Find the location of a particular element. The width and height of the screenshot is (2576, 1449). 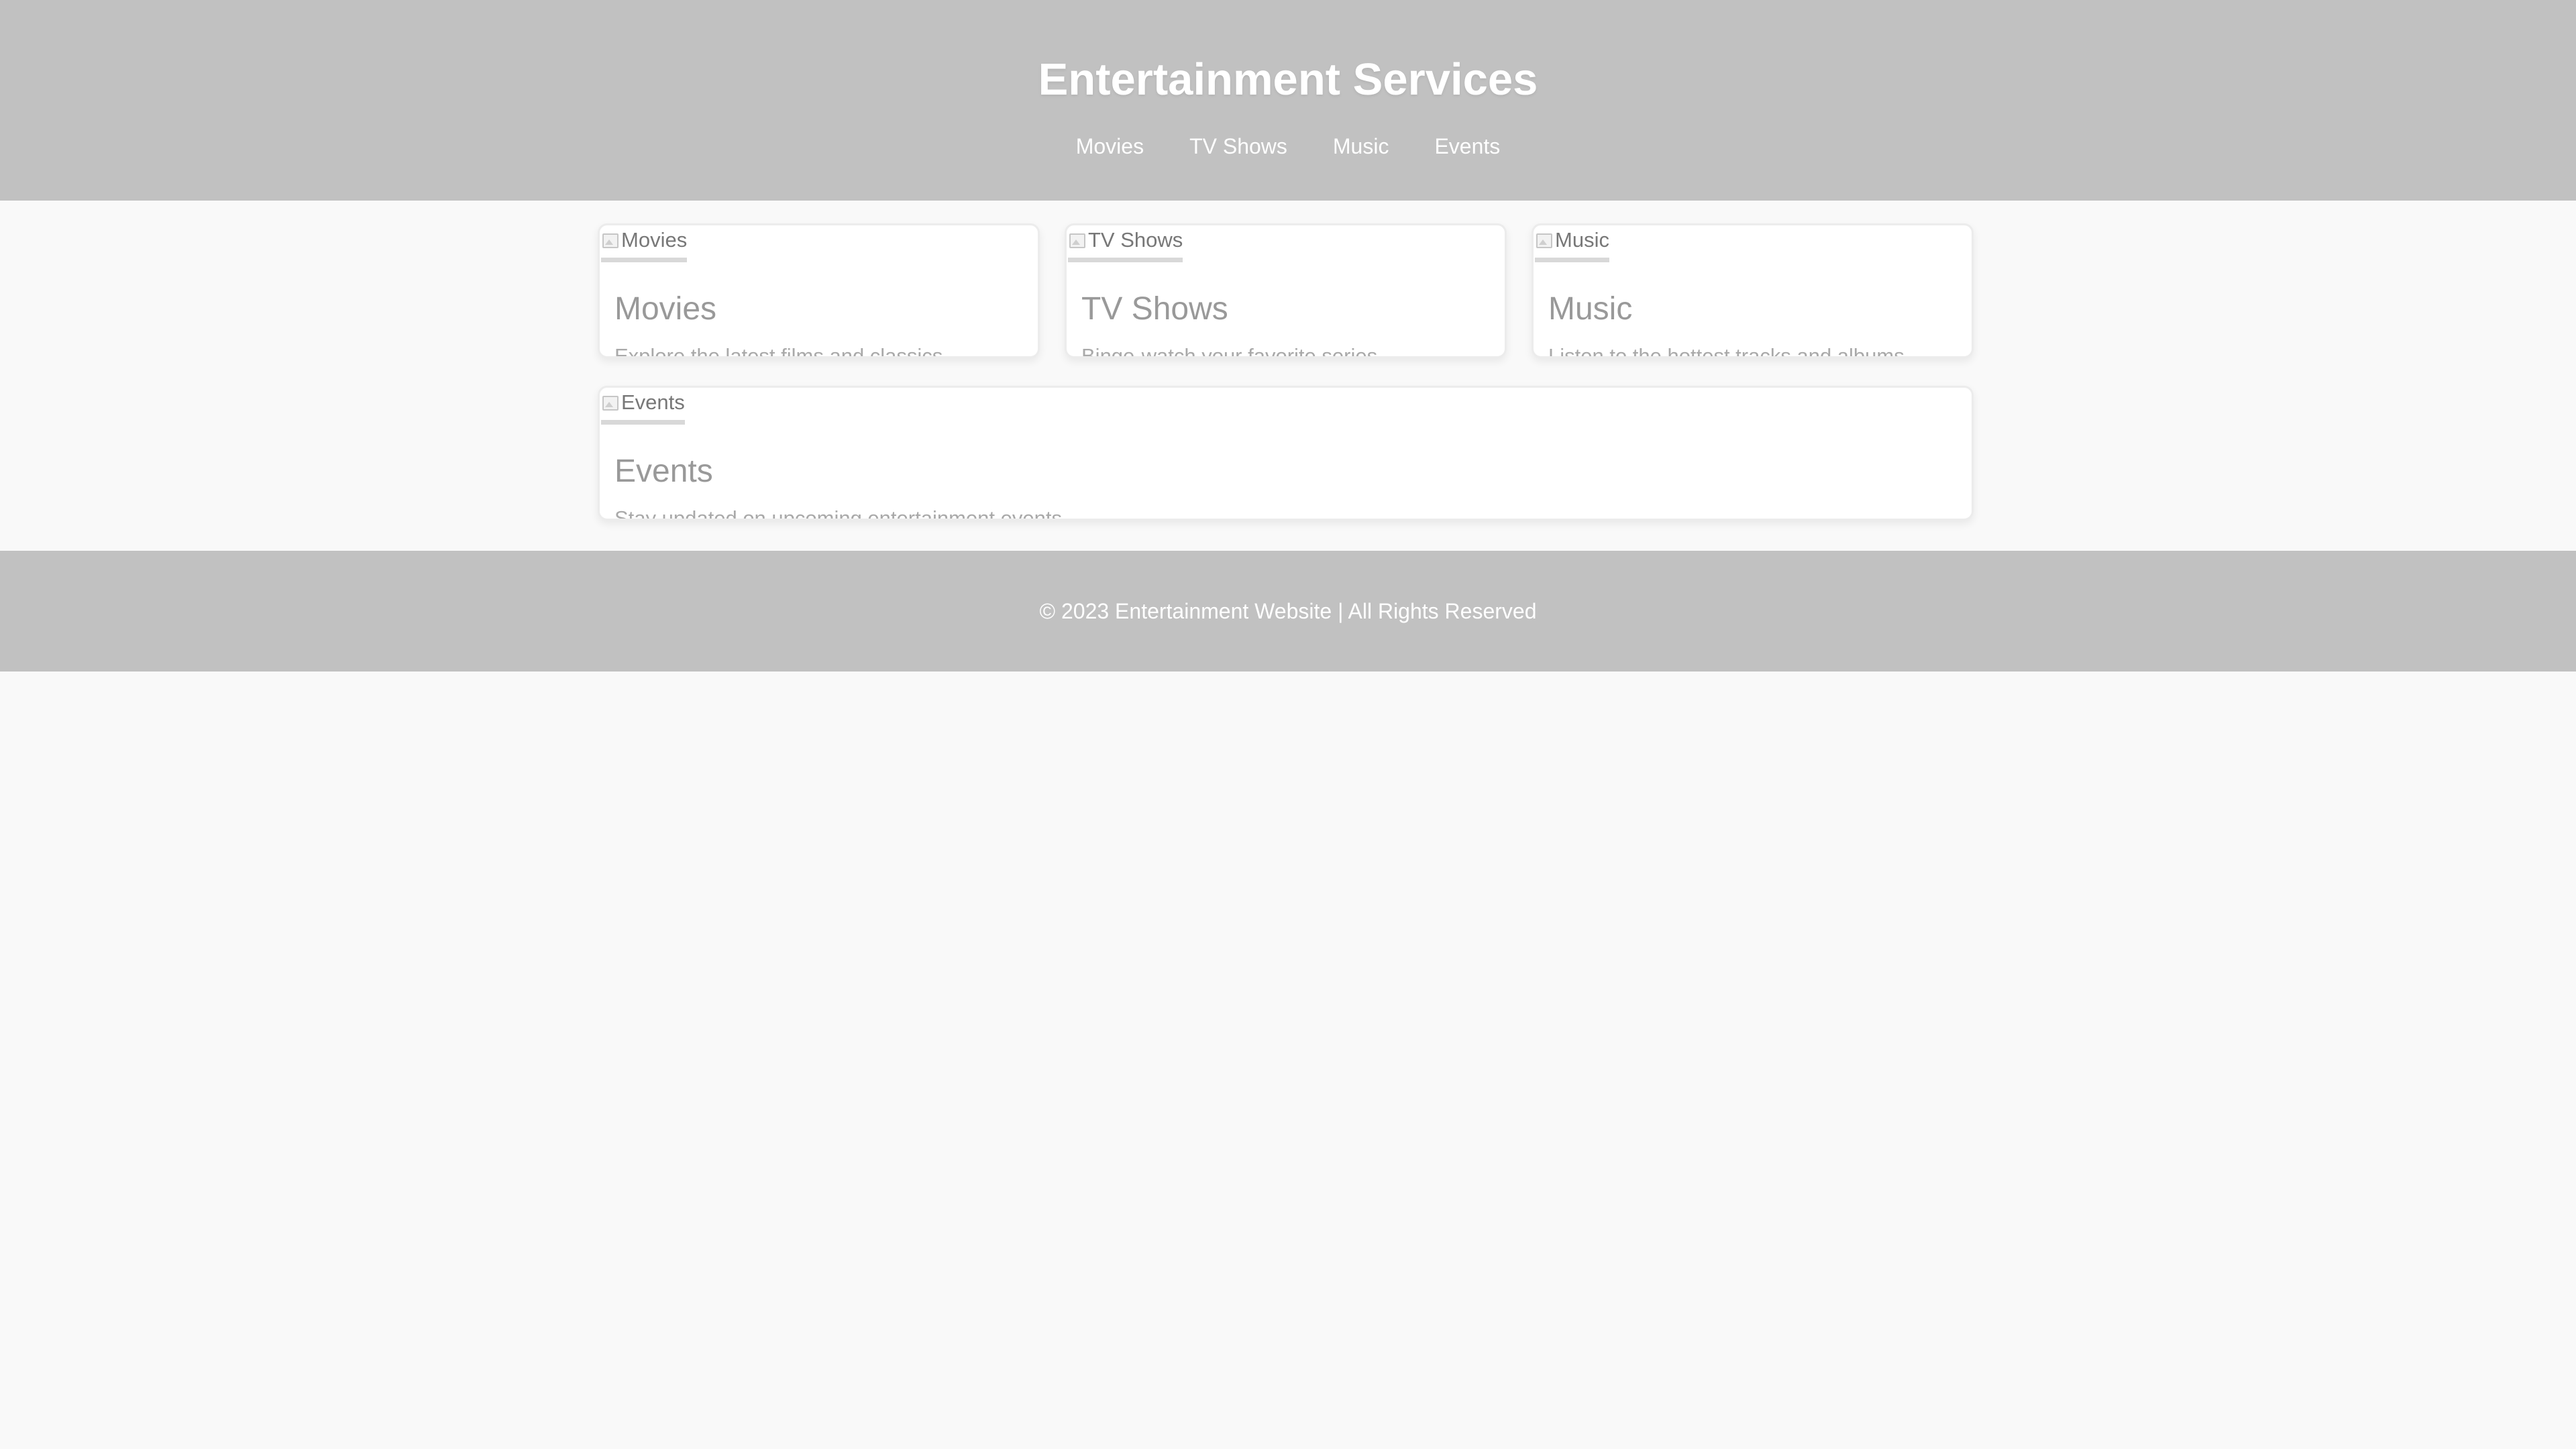

card-image: Movies is located at coordinates (644, 244).